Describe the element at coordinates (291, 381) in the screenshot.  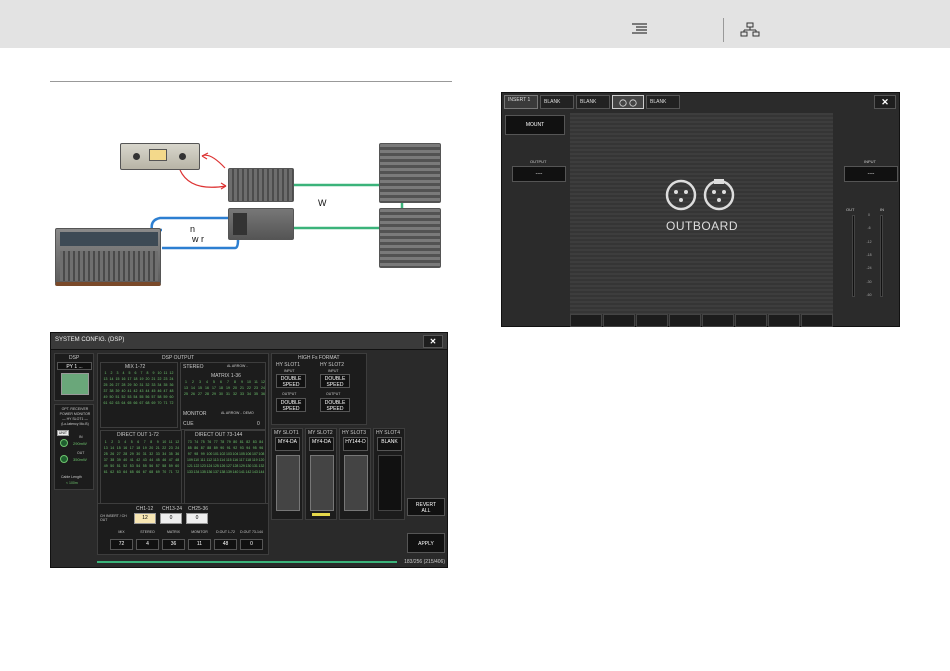
I see `hy1-input-double-speed: DOUBLE SPEED` at that location.